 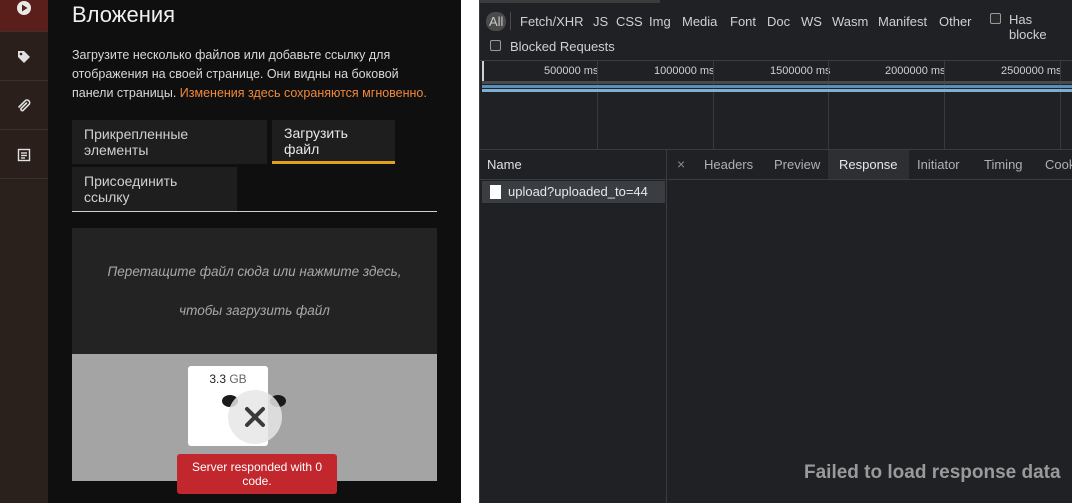 What do you see at coordinates (699, 21) in the screenshot?
I see `filter-media: Media` at bounding box center [699, 21].